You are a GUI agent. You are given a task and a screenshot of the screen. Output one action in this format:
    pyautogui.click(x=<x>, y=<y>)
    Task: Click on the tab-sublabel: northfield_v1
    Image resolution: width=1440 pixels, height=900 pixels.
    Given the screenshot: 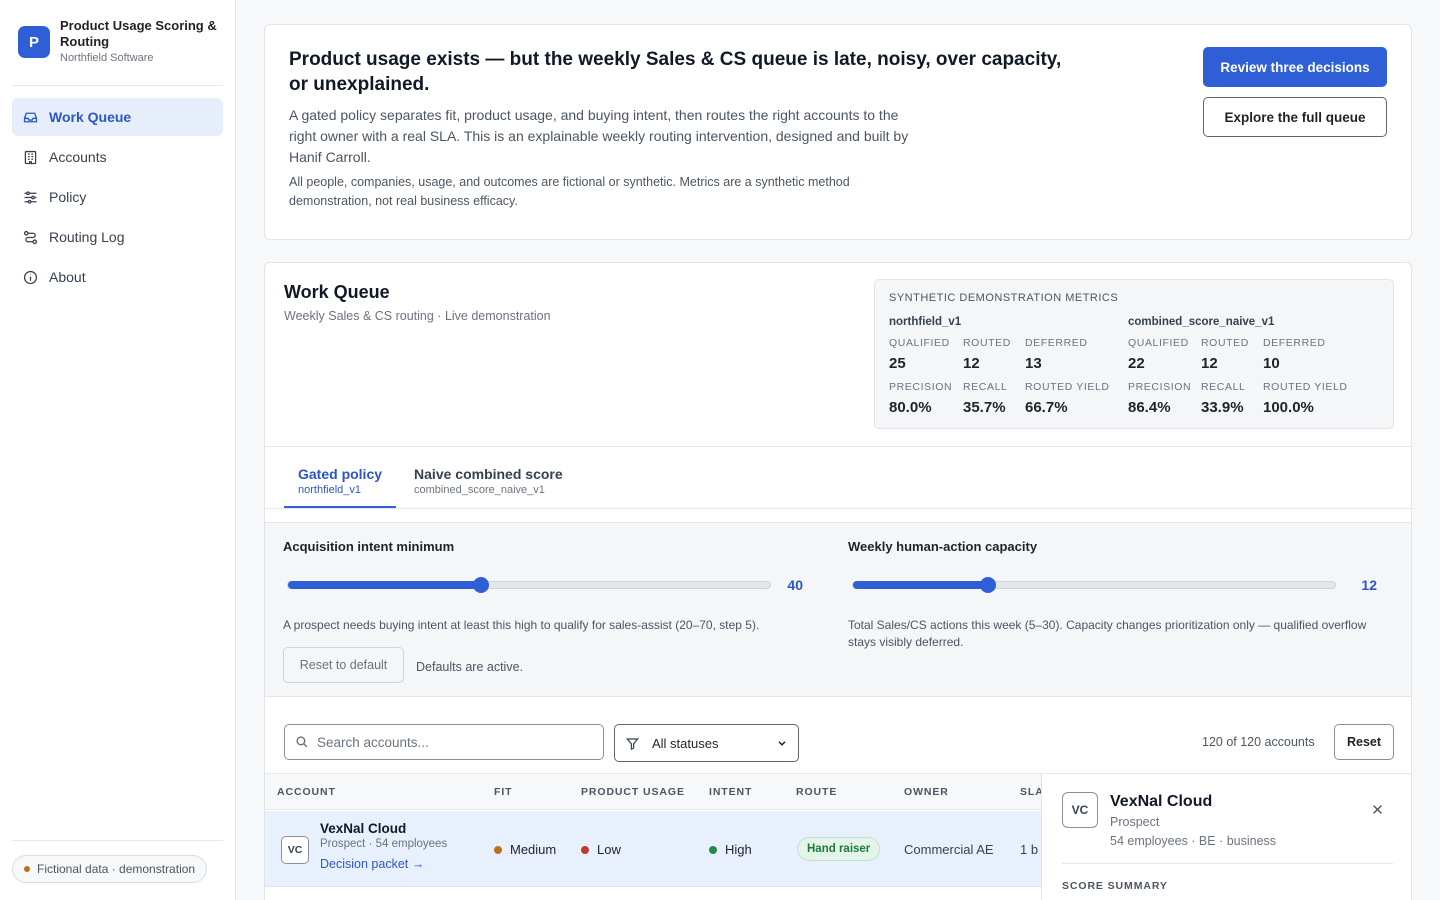 What is the action you would take?
    pyautogui.click(x=329, y=490)
    